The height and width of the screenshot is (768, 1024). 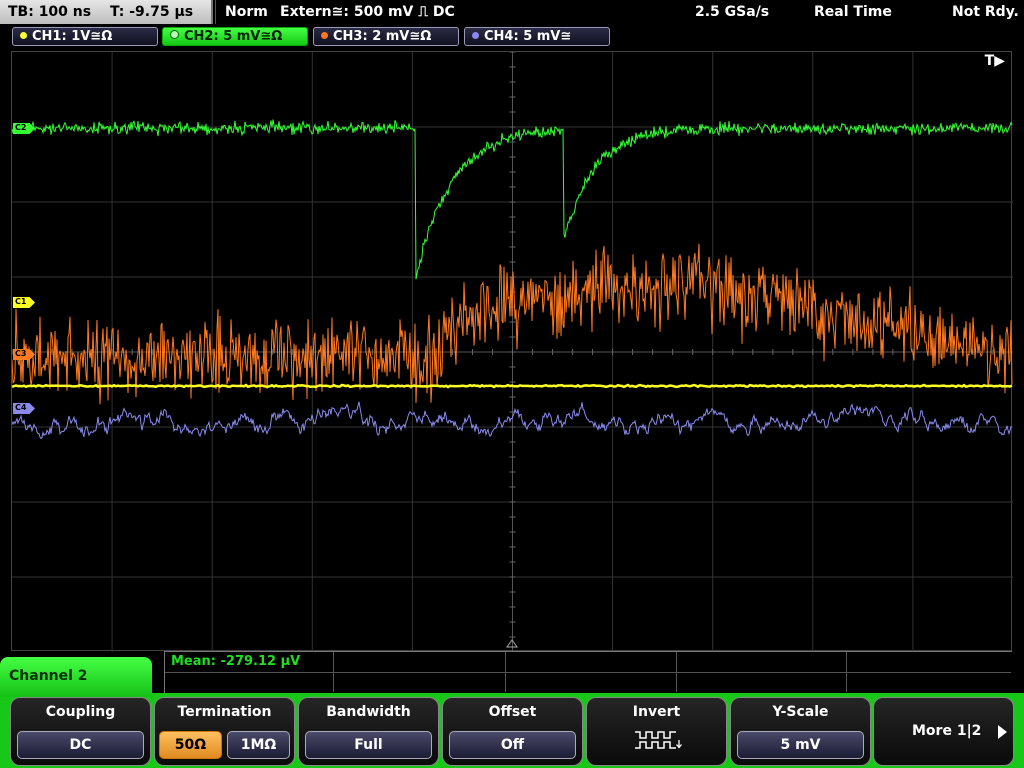 What do you see at coordinates (72, 36) in the screenshot?
I see `tab-ch1-label: CH1: 1V≅Ω` at bounding box center [72, 36].